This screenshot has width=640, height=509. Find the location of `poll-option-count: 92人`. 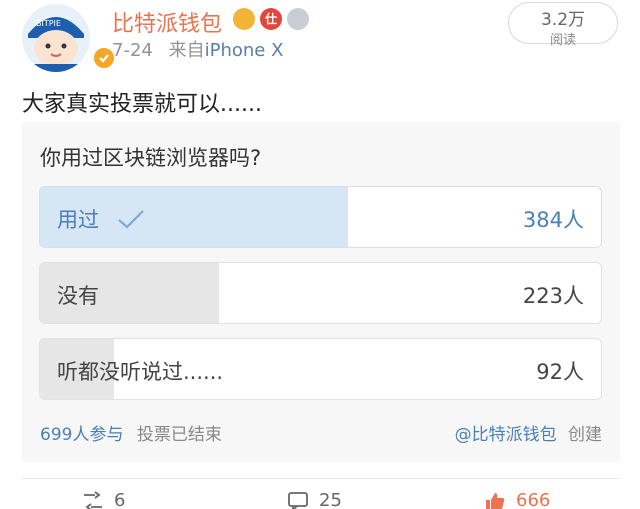

poll-option-count: 92人 is located at coordinates (560, 372).